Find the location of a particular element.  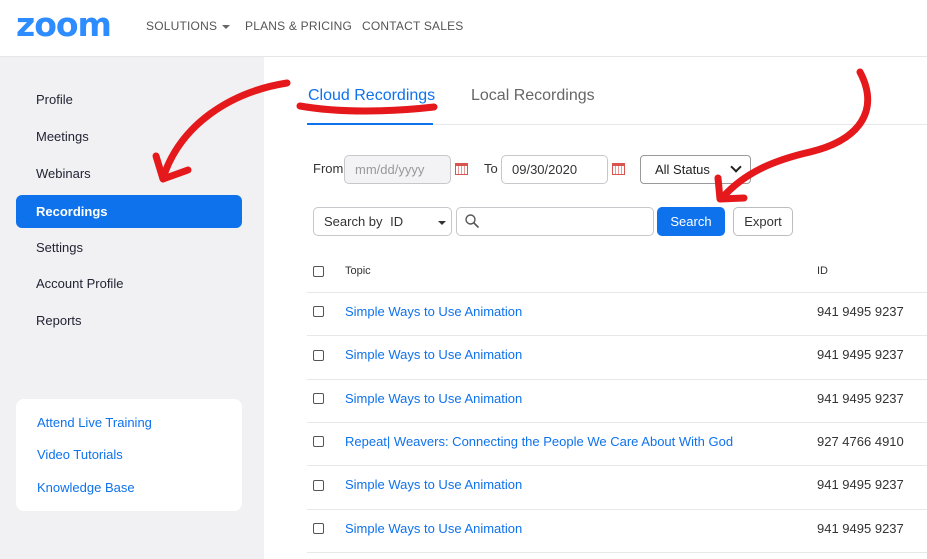

column-header-topic: Topic is located at coordinates (358, 271).